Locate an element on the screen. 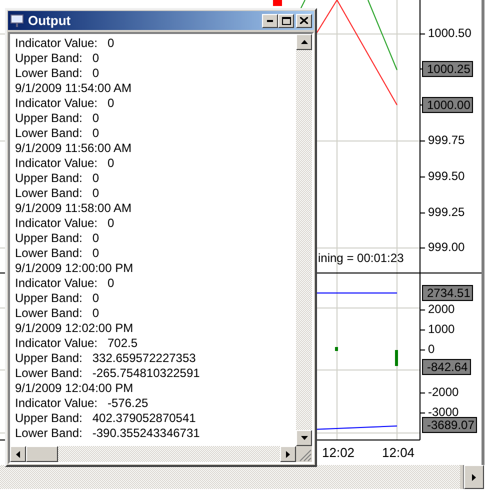  window-title: Output is located at coordinates (50, 20).